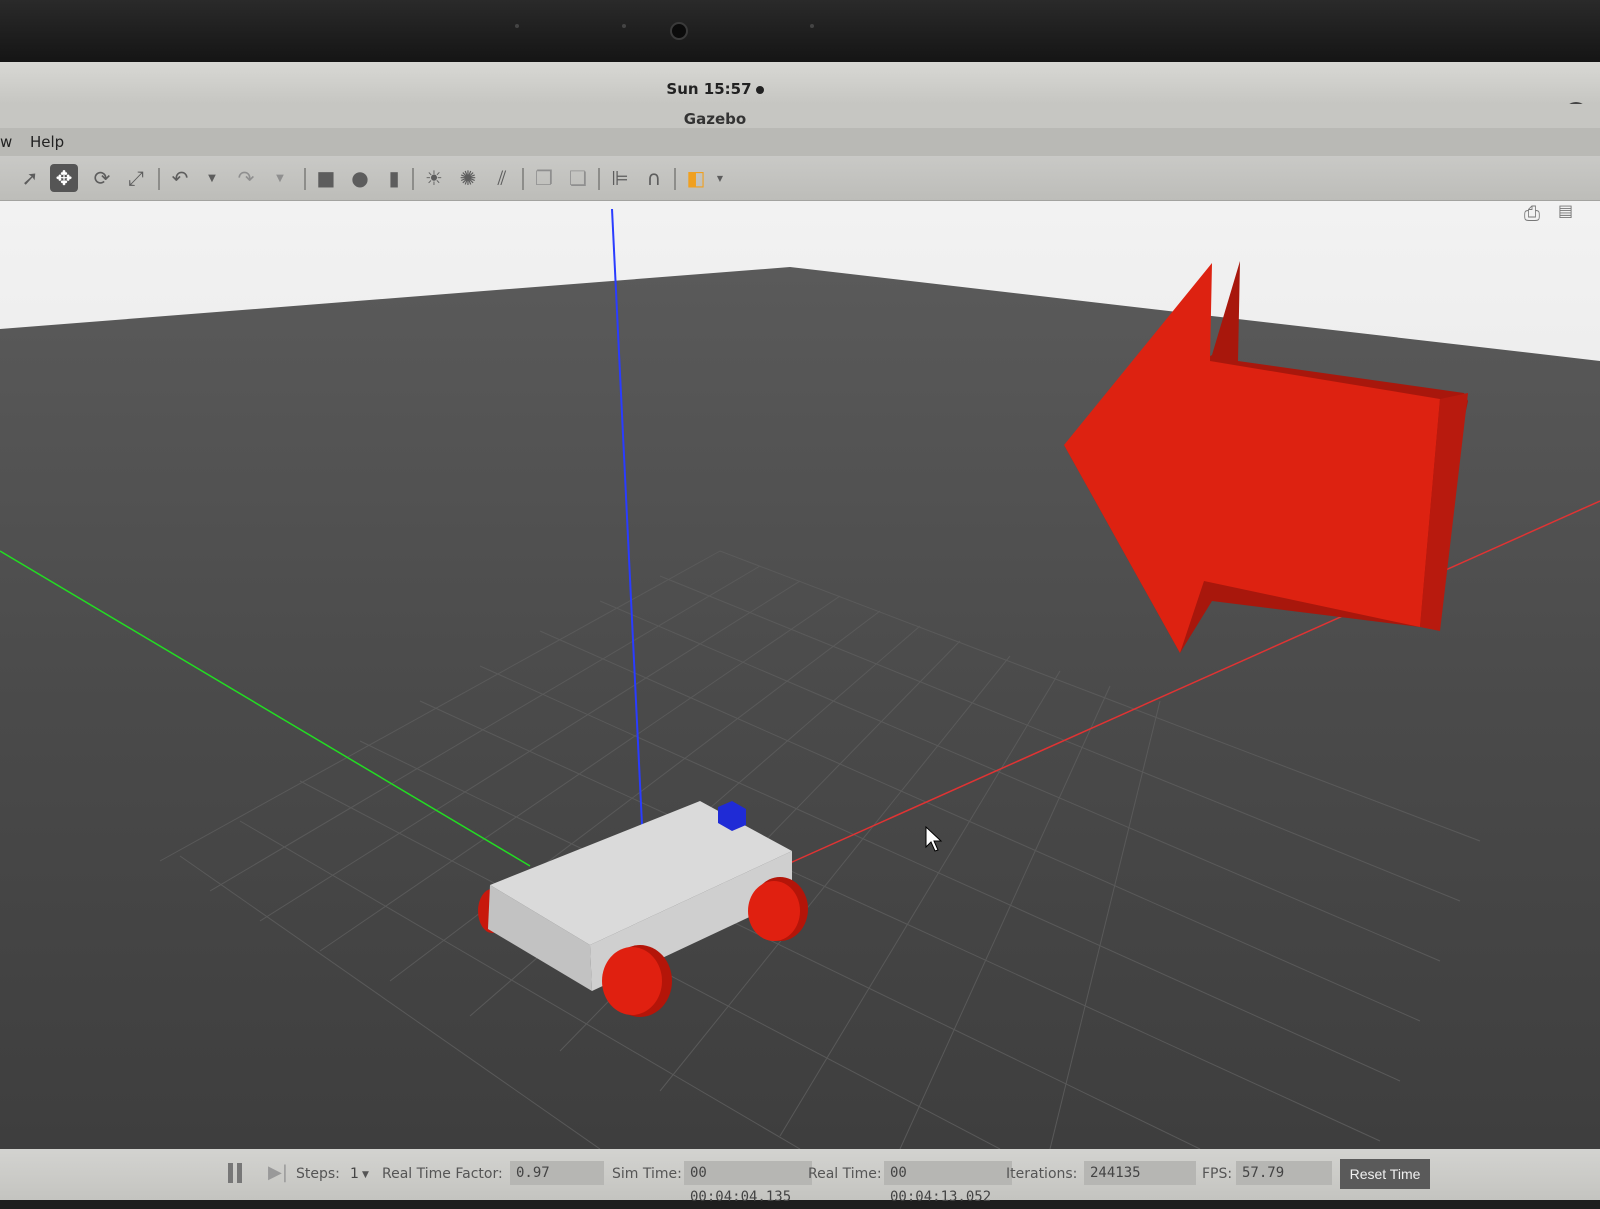  What do you see at coordinates (654, 178) in the screenshot?
I see `magnet-icon: ∩` at bounding box center [654, 178].